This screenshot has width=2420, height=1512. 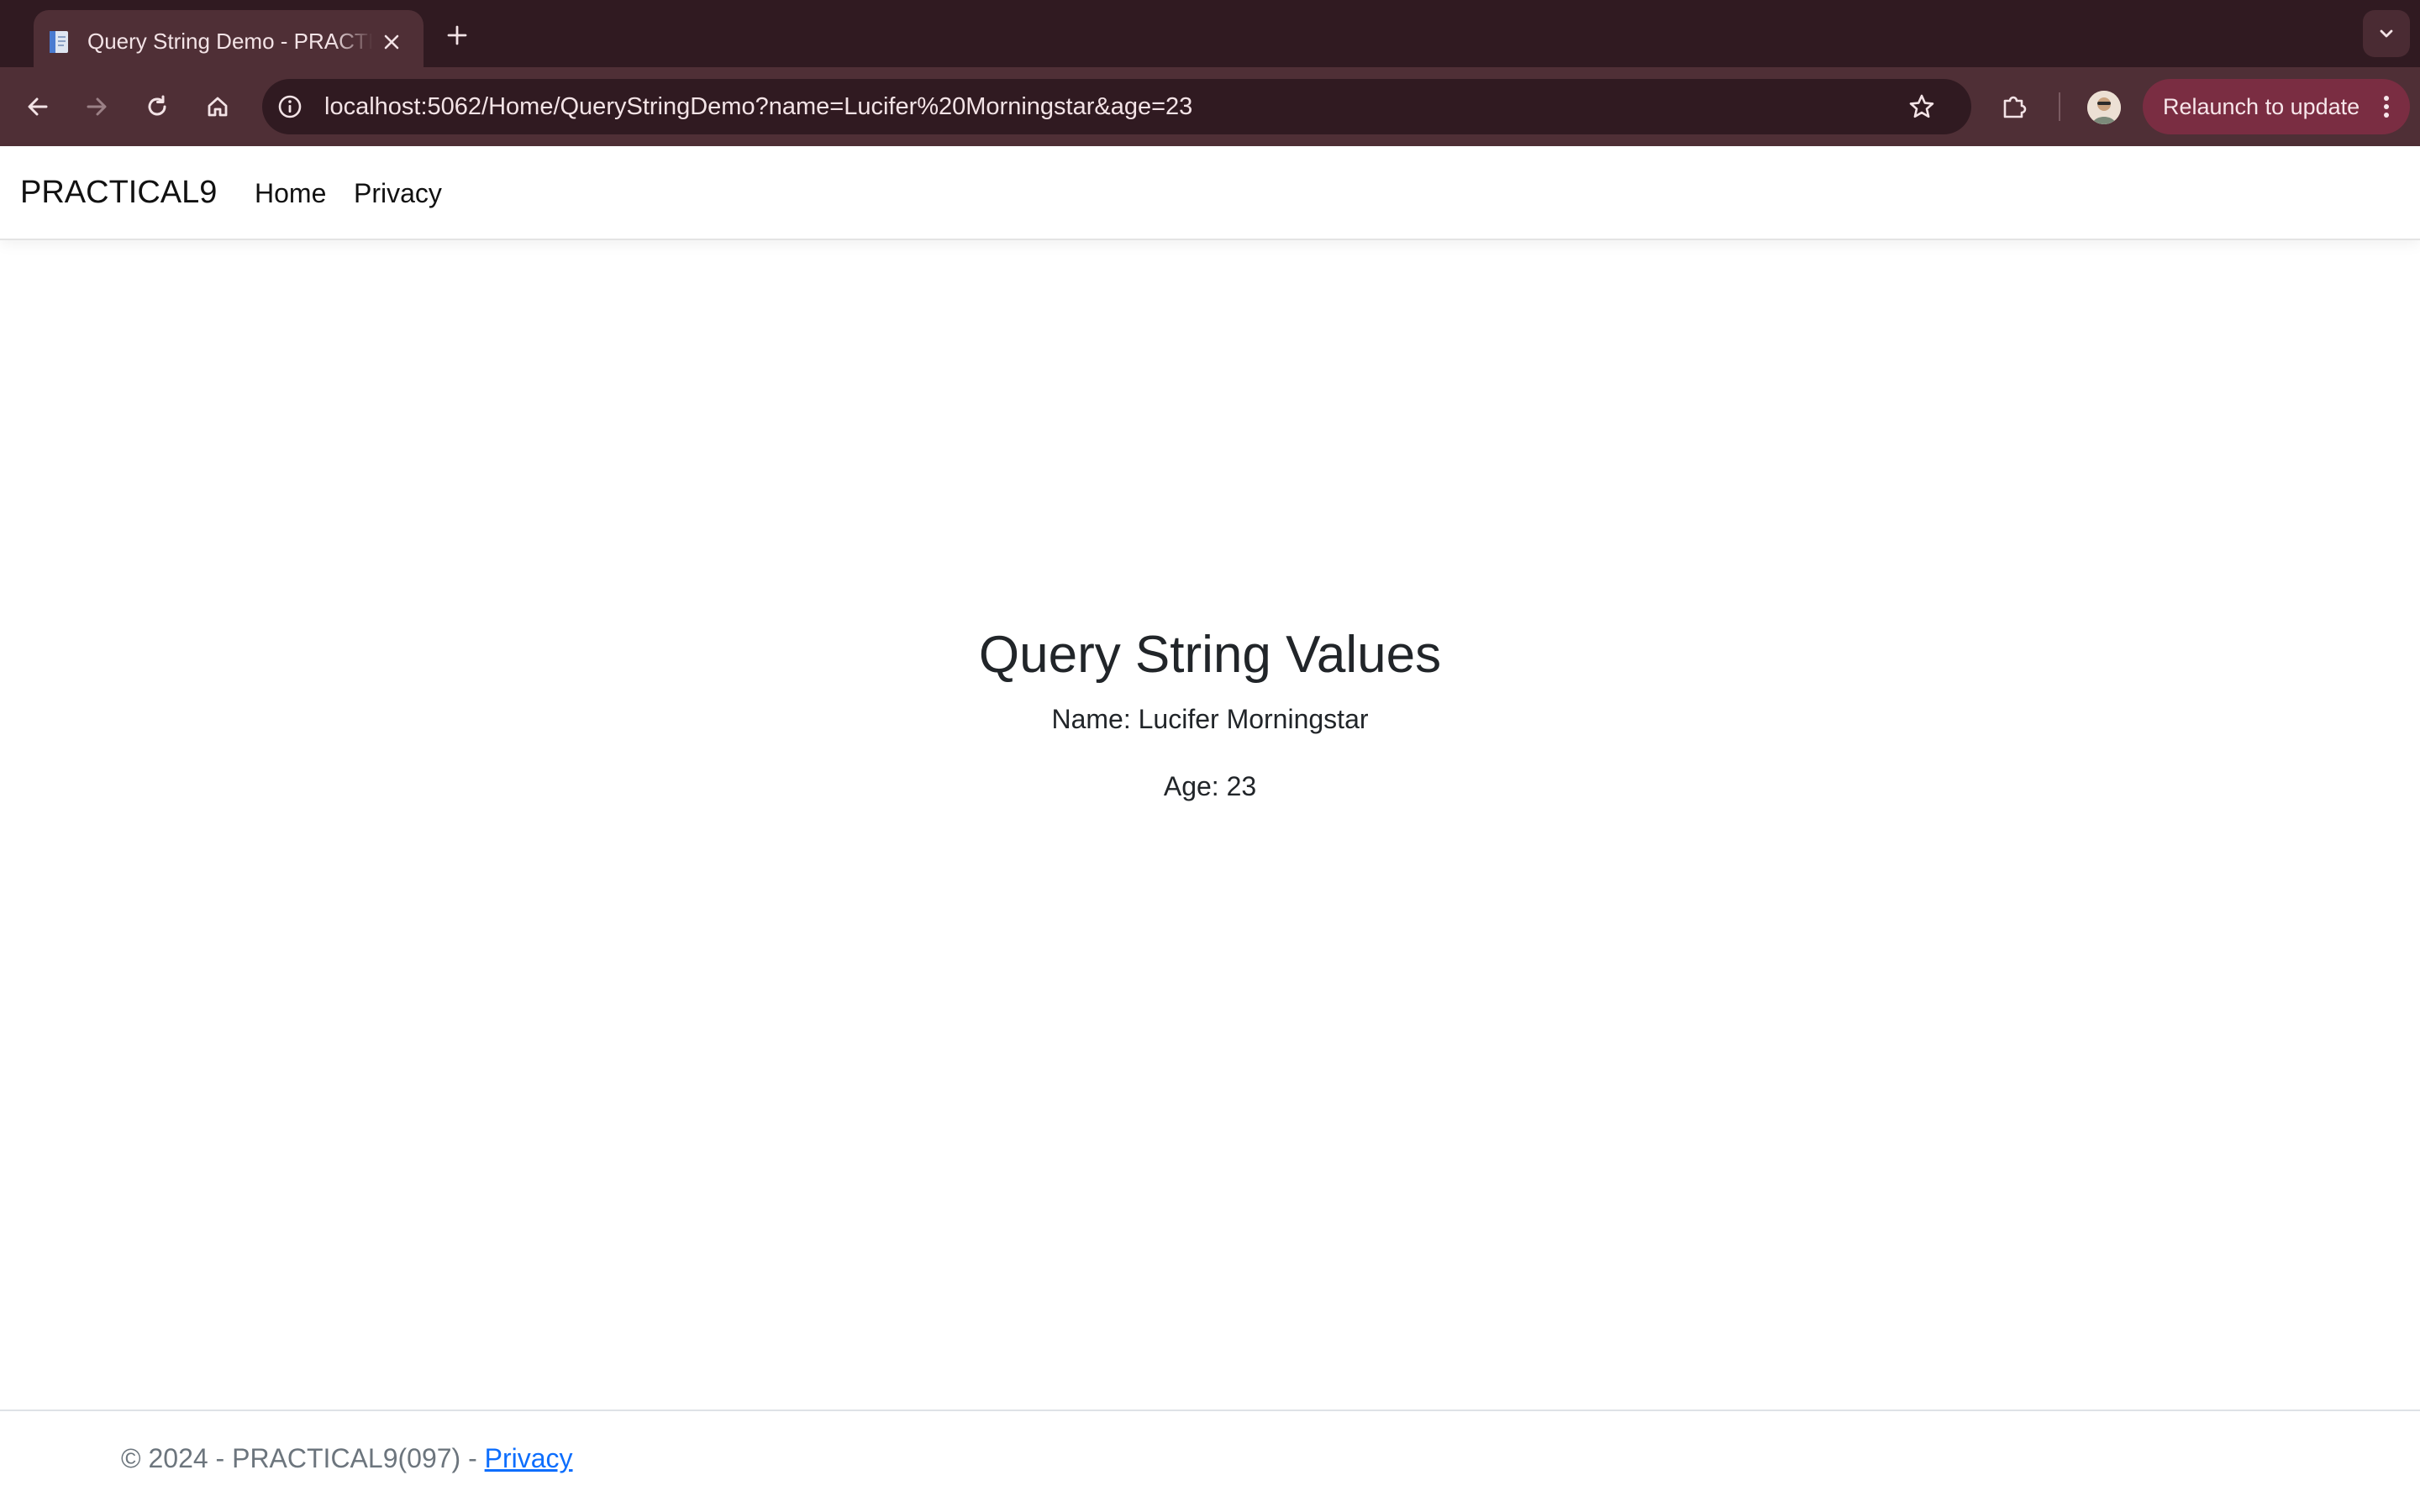 I want to click on arrow-left-icon, so click(x=38, y=107).